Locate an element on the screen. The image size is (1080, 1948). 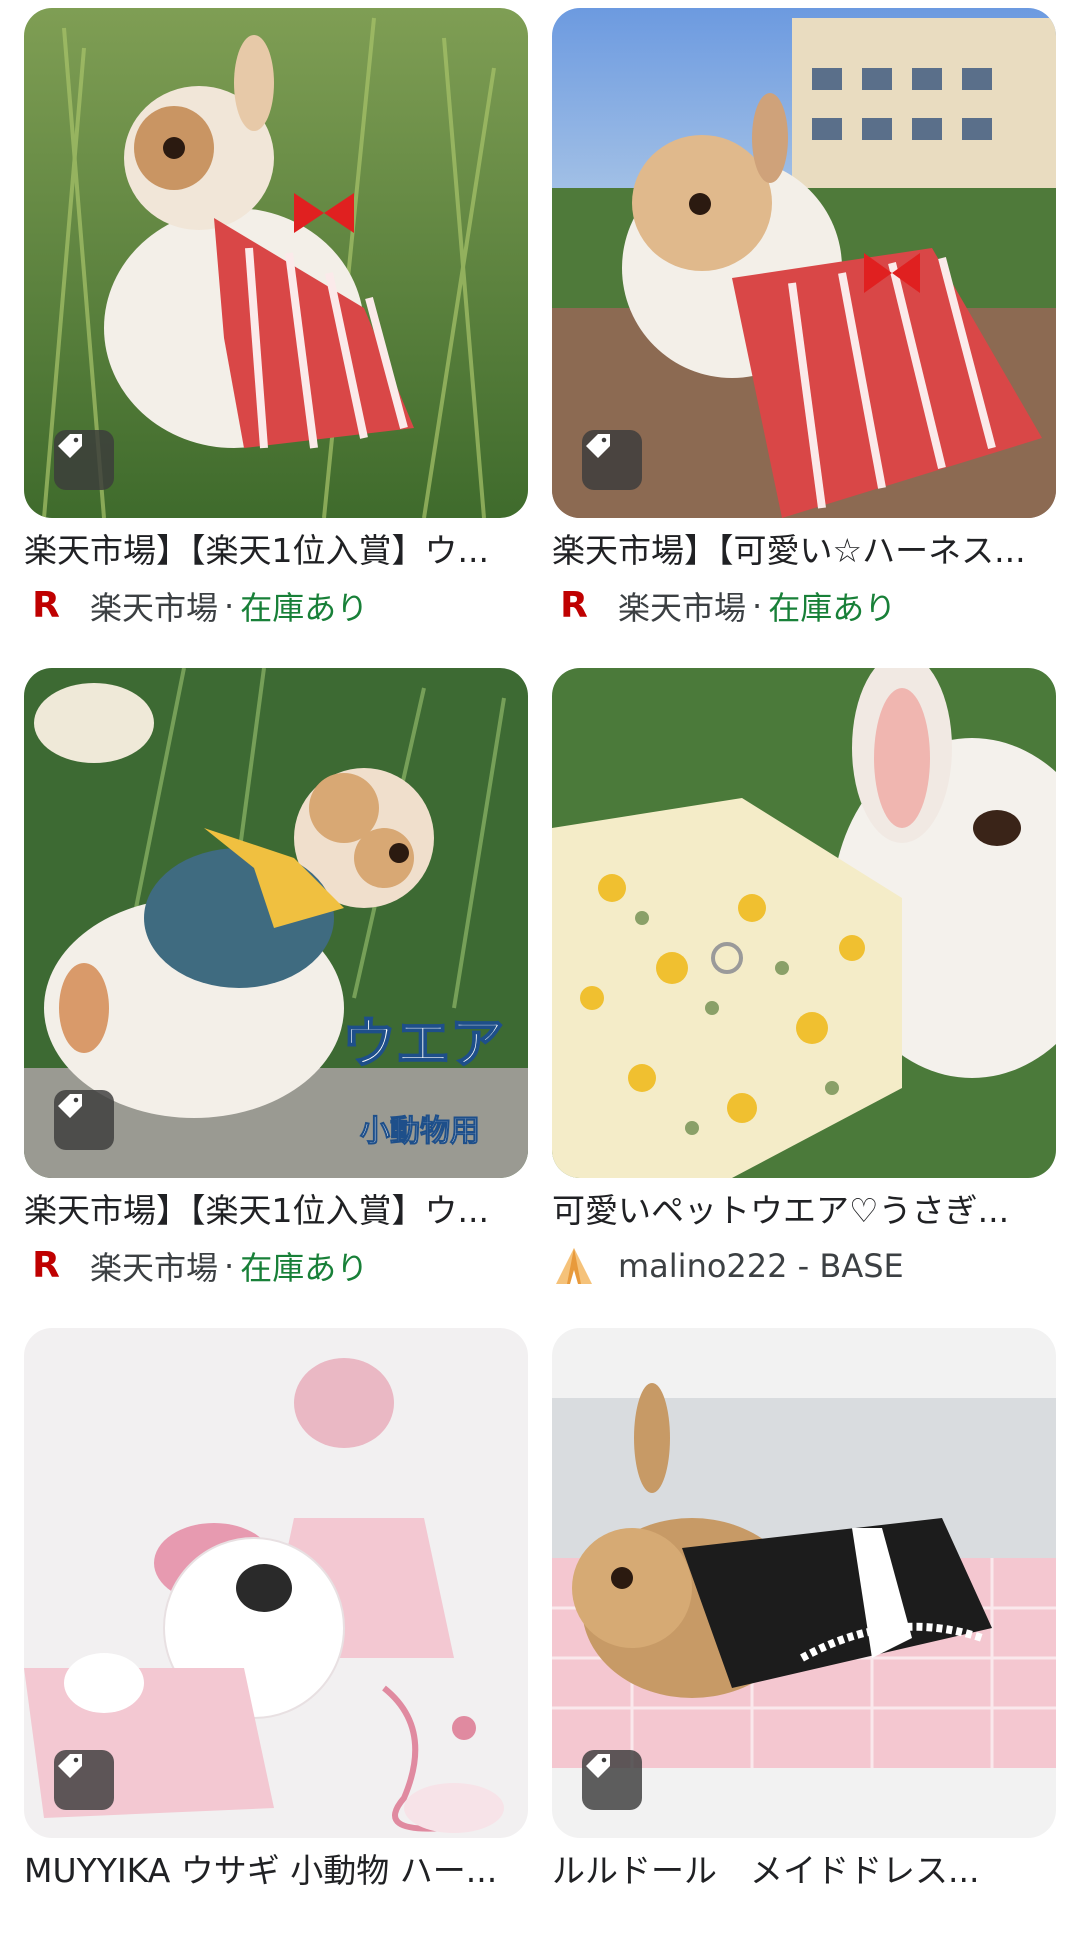
product-card: ウエア 小動物用 楽天市場】【楽天1位入賞】ウ... R 楽天市場 · 在庫あり is located at coordinates (276, 978).